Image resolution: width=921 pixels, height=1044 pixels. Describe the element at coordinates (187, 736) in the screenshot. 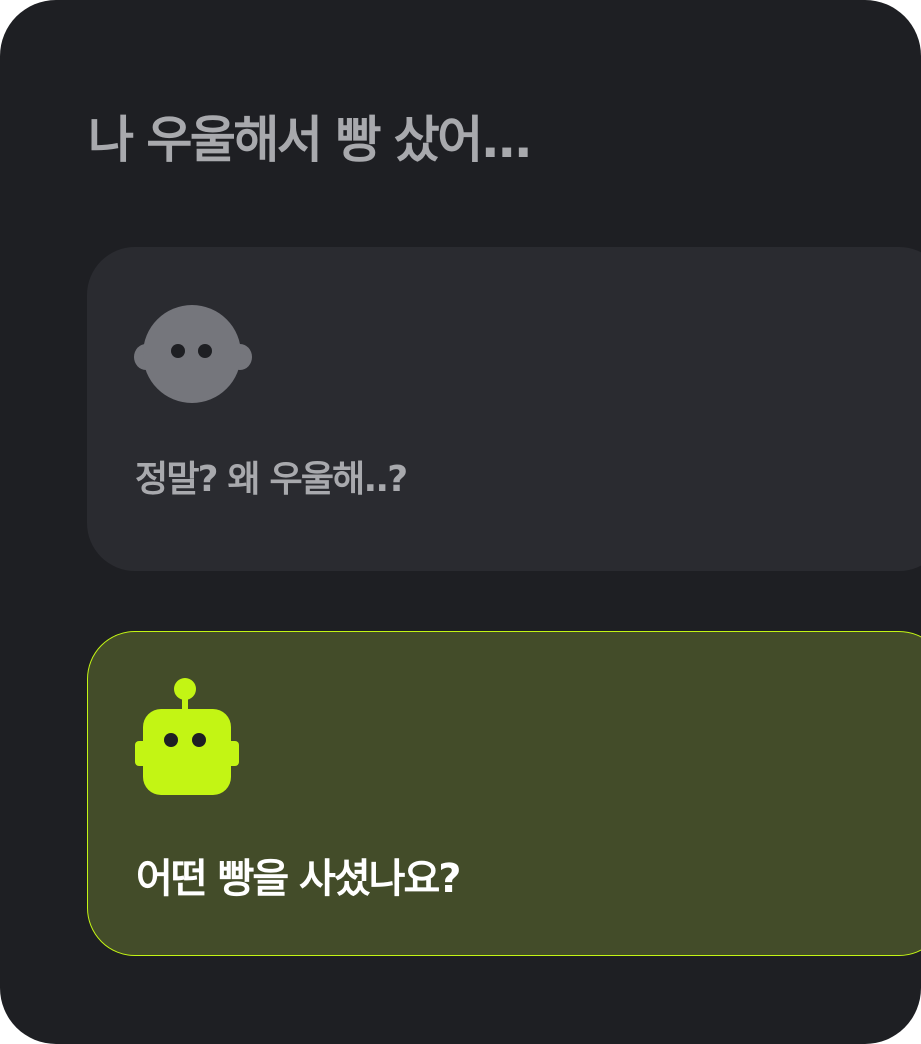

I see `robot-icon` at that location.